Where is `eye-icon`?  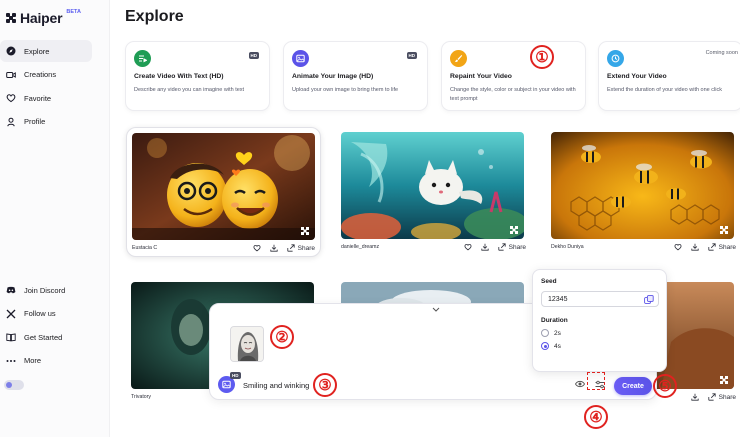
eye-icon is located at coordinates (580, 384).